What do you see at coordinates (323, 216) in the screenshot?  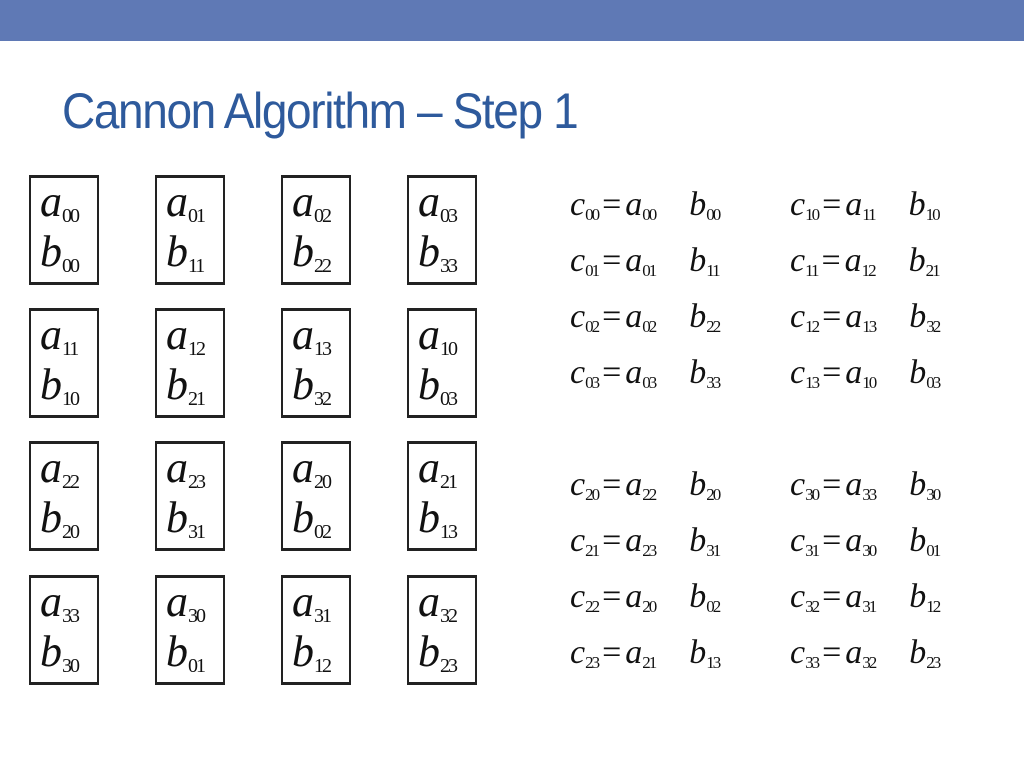 I see `subscript: 02` at bounding box center [323, 216].